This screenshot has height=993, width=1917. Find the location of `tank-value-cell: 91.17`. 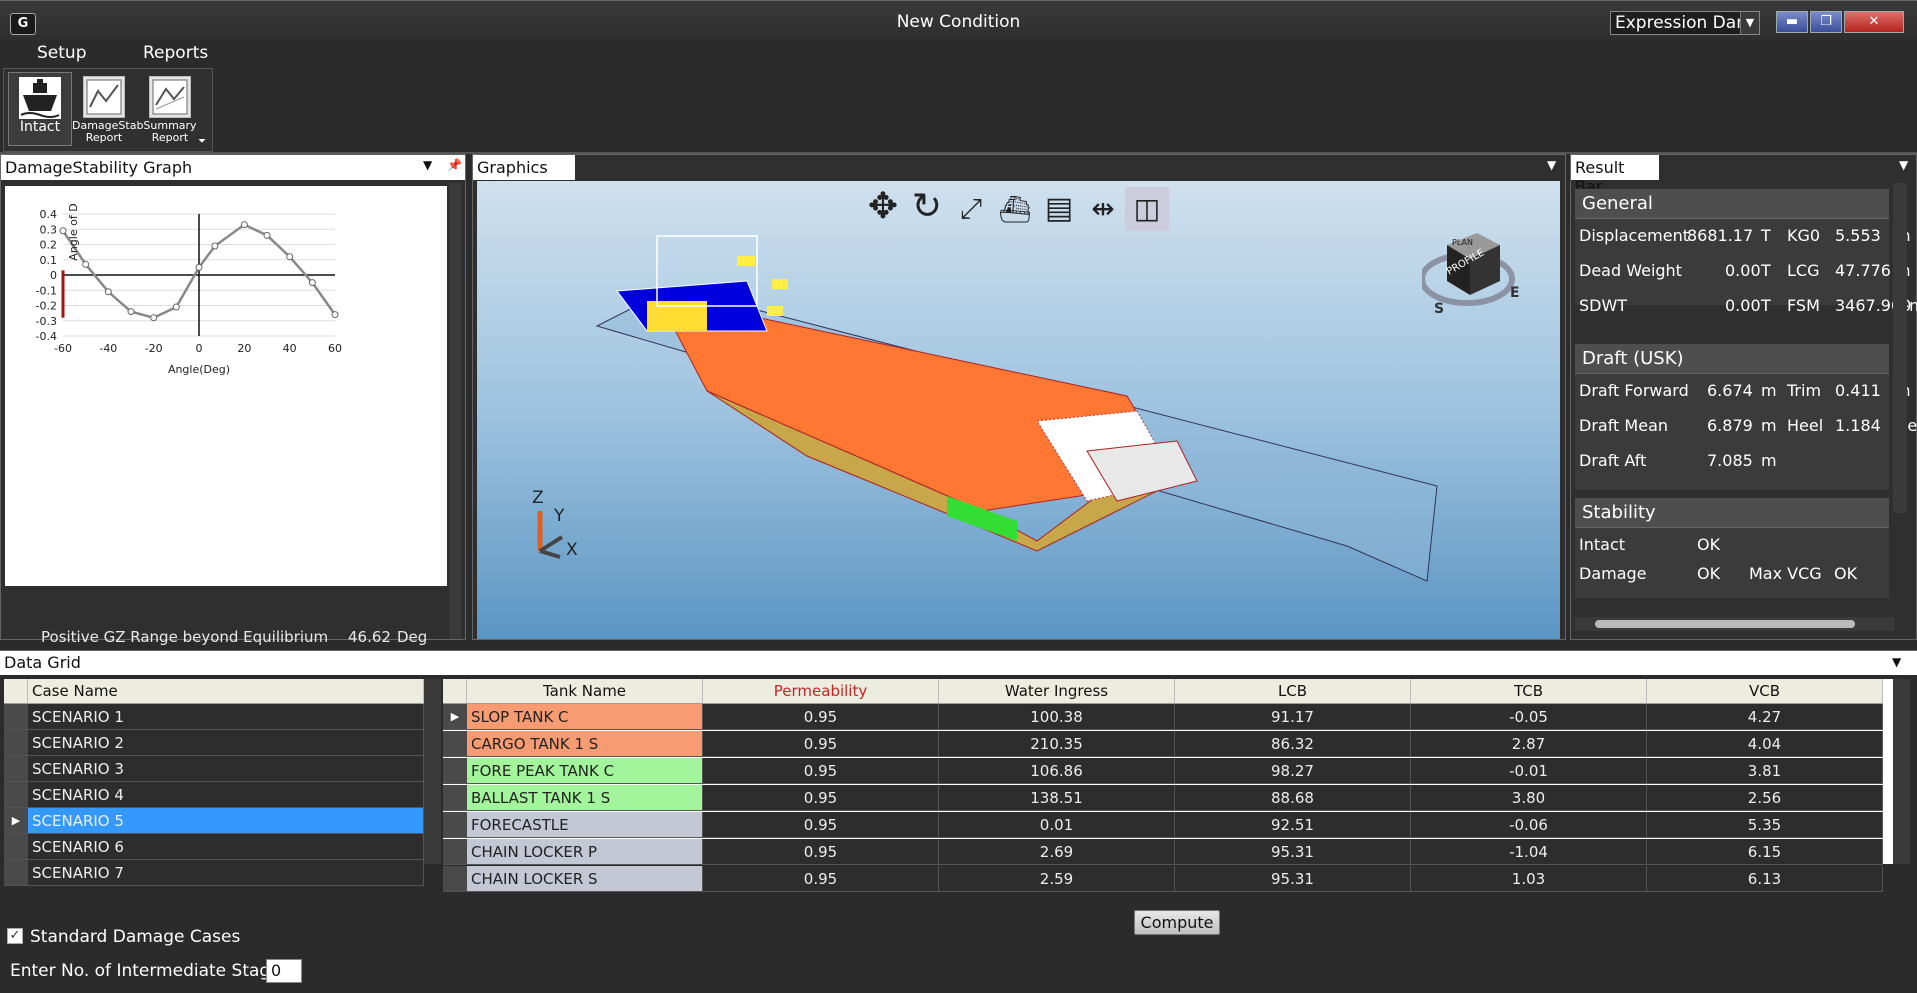

tank-value-cell: 91.17 is located at coordinates (1293, 717).